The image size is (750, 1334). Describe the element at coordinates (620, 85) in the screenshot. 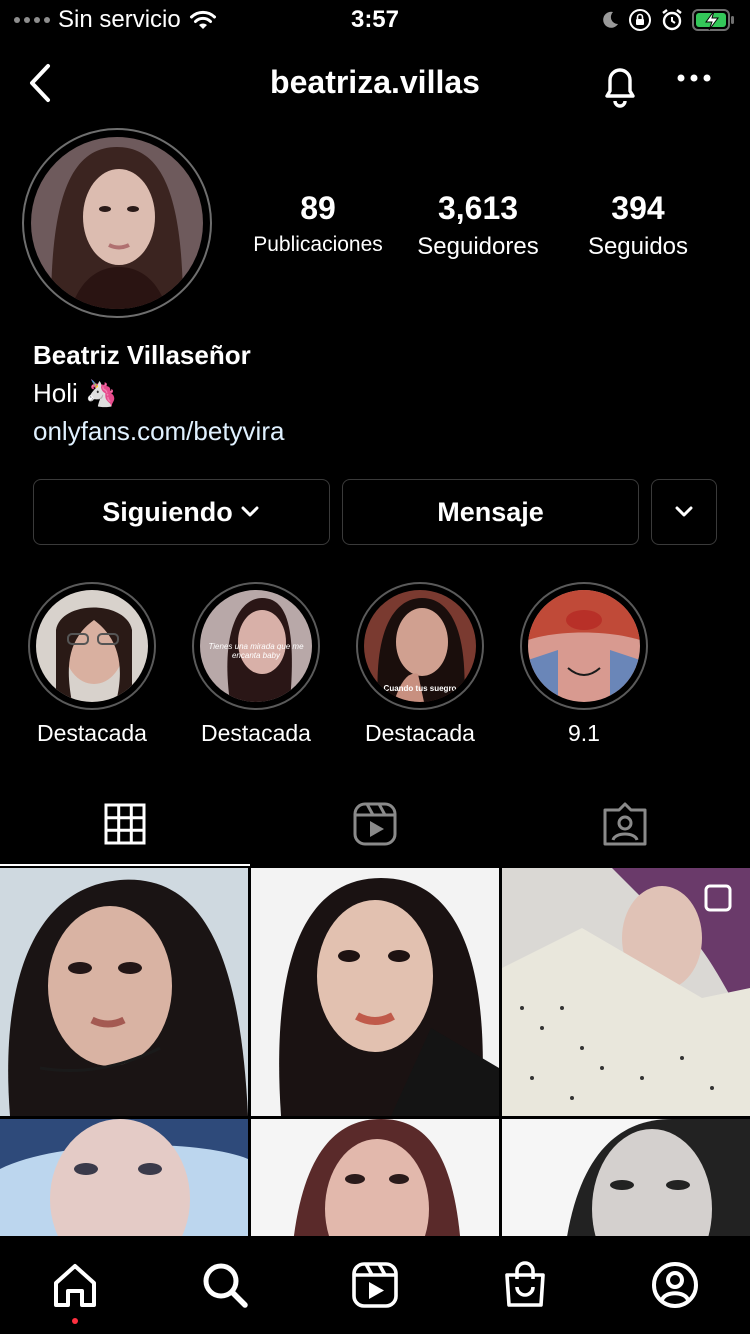

I see `bell-icon` at that location.